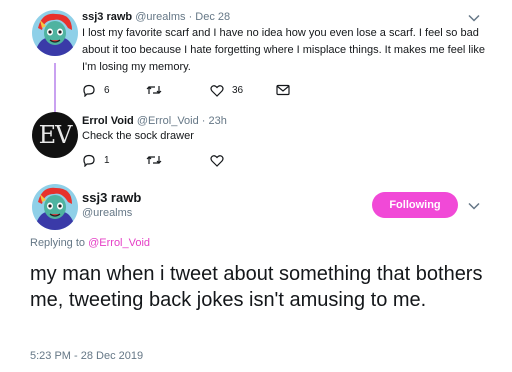 The image size is (512, 372). I want to click on tweet-date: Dec 28, so click(212, 17).